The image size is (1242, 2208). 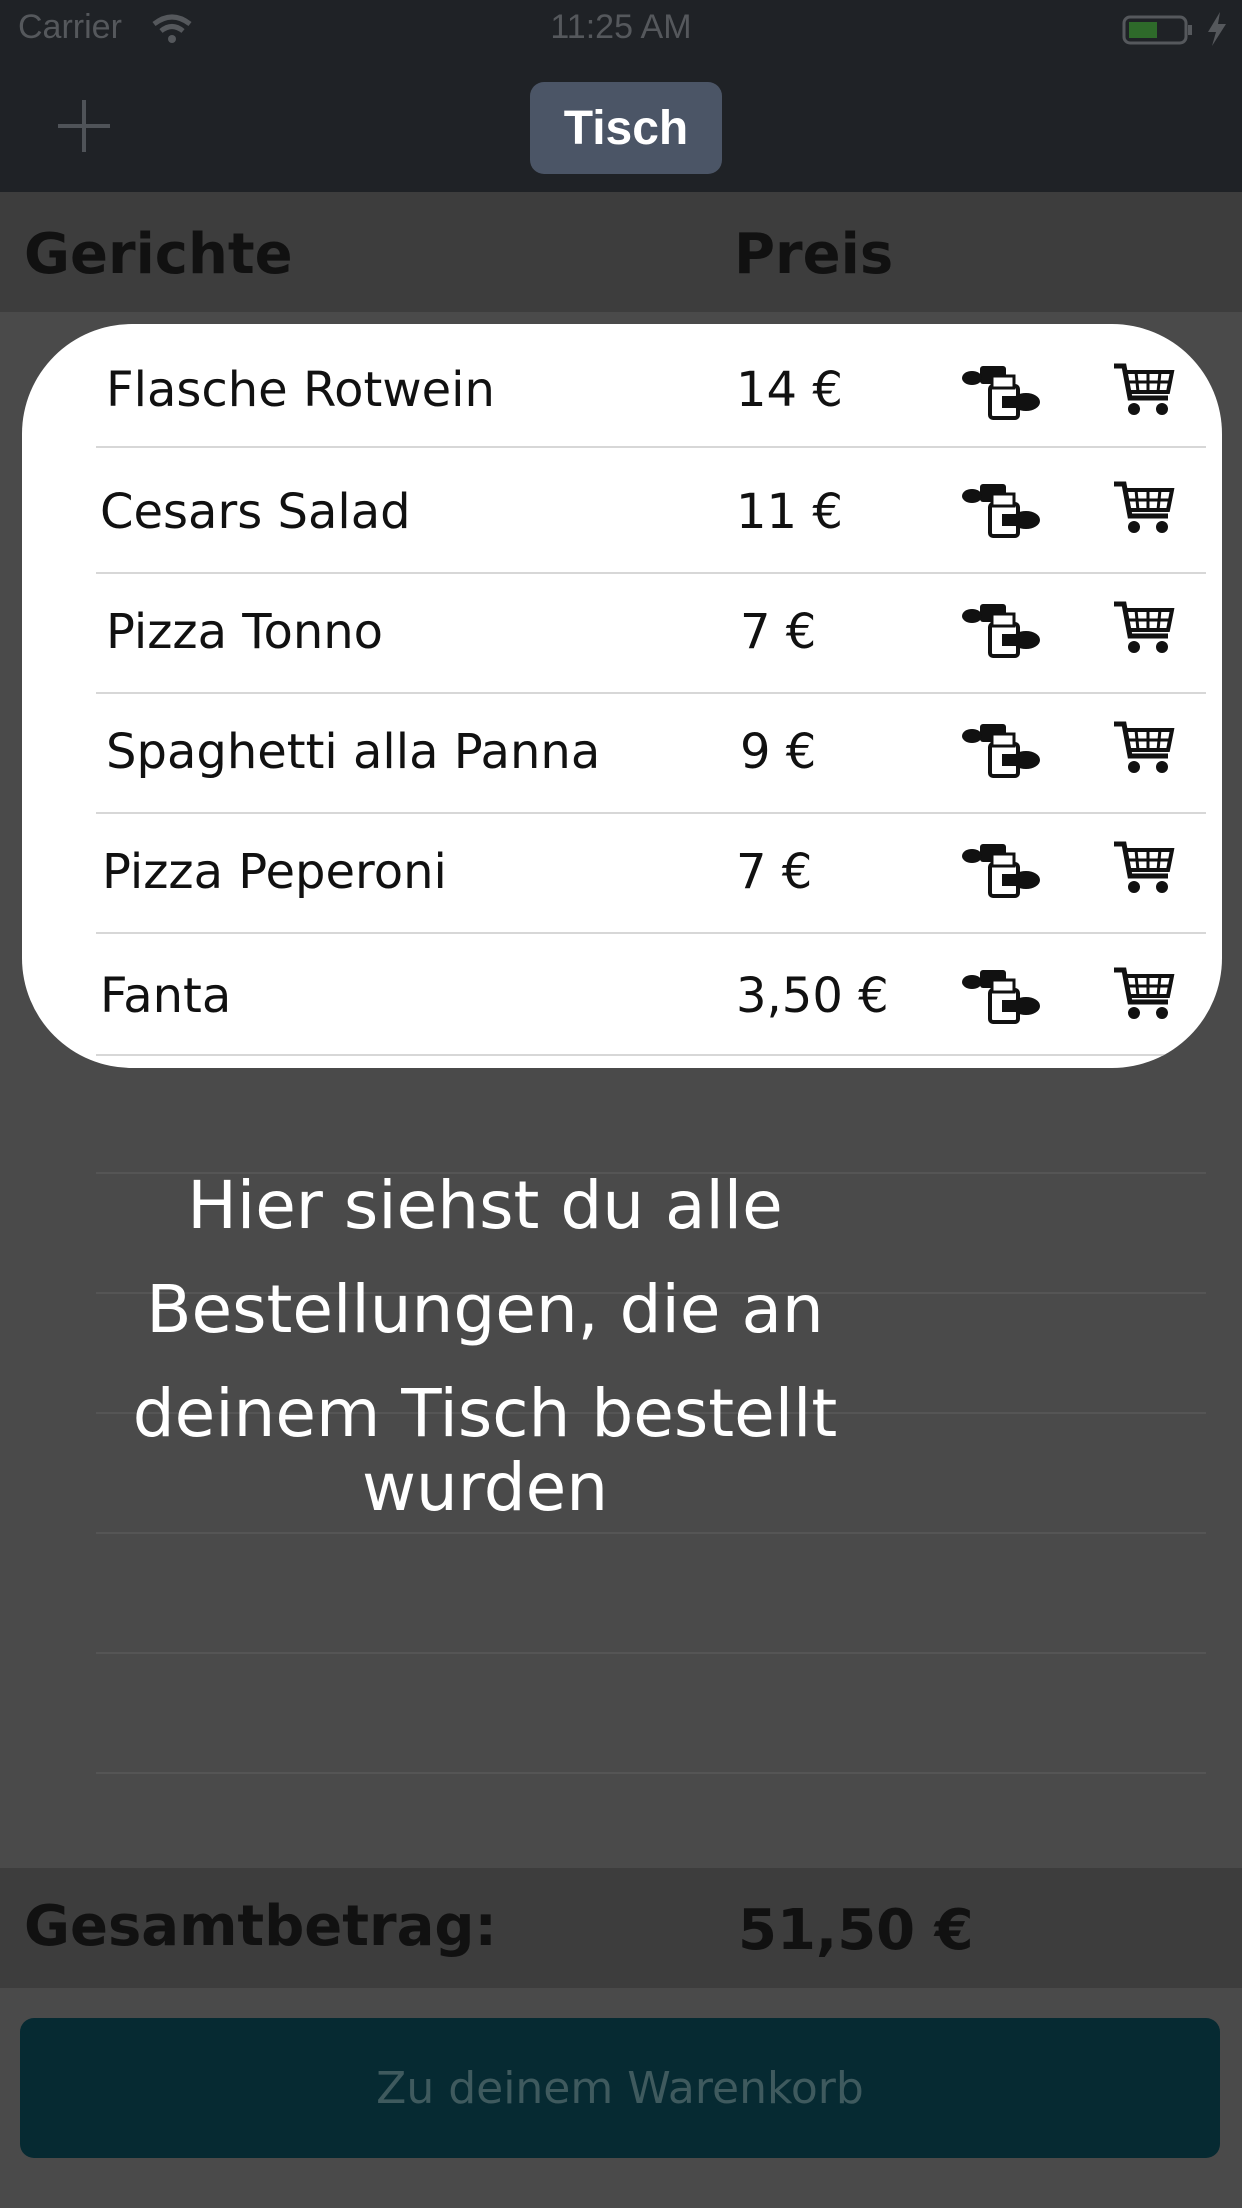 I want to click on table-row: Flasche Rotwein 14 €, so click(x=622, y=386).